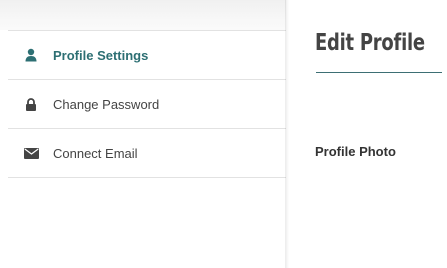  What do you see at coordinates (31, 104) in the screenshot?
I see `lock-icon` at bounding box center [31, 104].